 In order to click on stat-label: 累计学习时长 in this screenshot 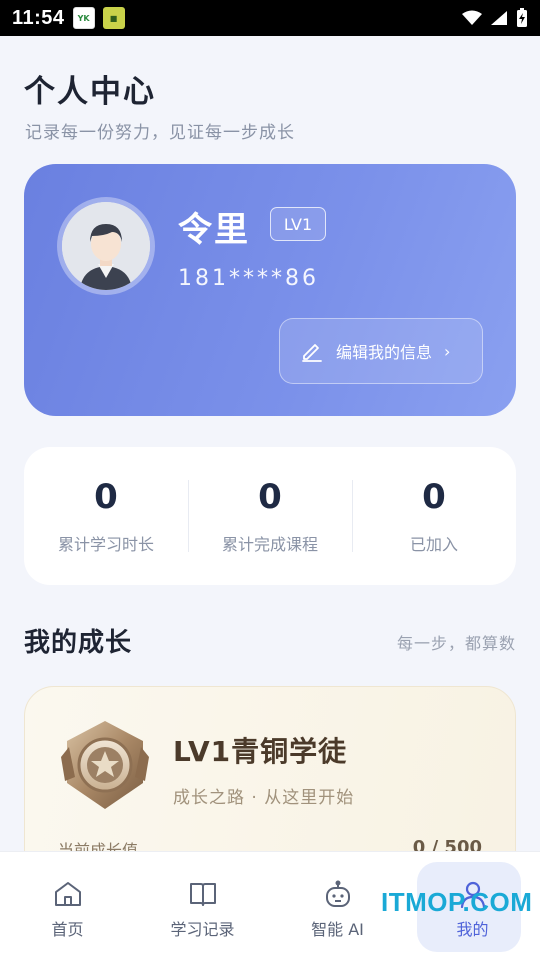, I will do `click(105, 544)`.